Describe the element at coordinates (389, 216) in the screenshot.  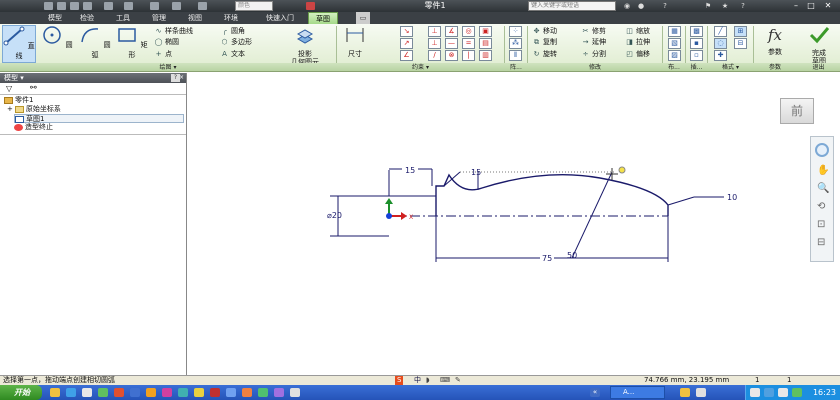
I see `origin-point` at that location.